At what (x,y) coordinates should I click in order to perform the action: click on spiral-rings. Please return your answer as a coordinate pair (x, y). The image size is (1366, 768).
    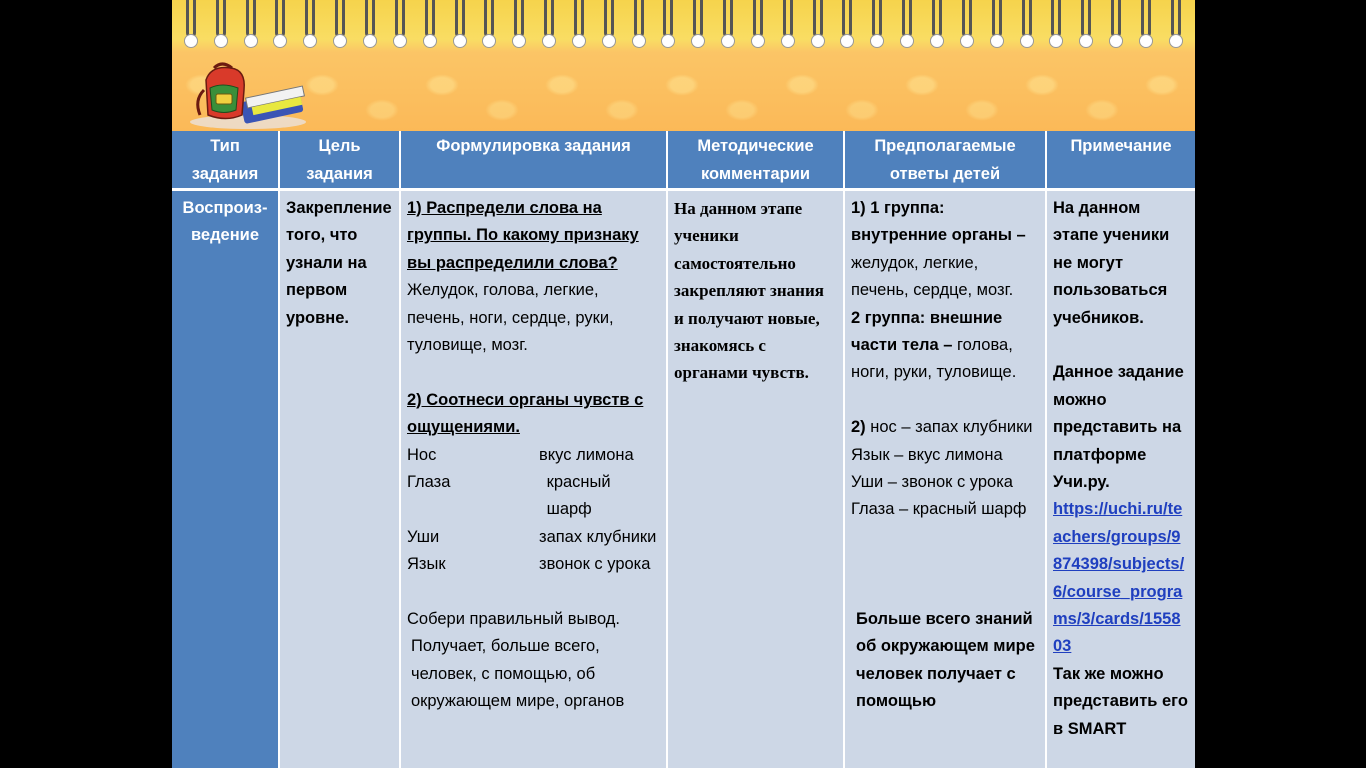
    Looking at the image, I should click on (683, 25).